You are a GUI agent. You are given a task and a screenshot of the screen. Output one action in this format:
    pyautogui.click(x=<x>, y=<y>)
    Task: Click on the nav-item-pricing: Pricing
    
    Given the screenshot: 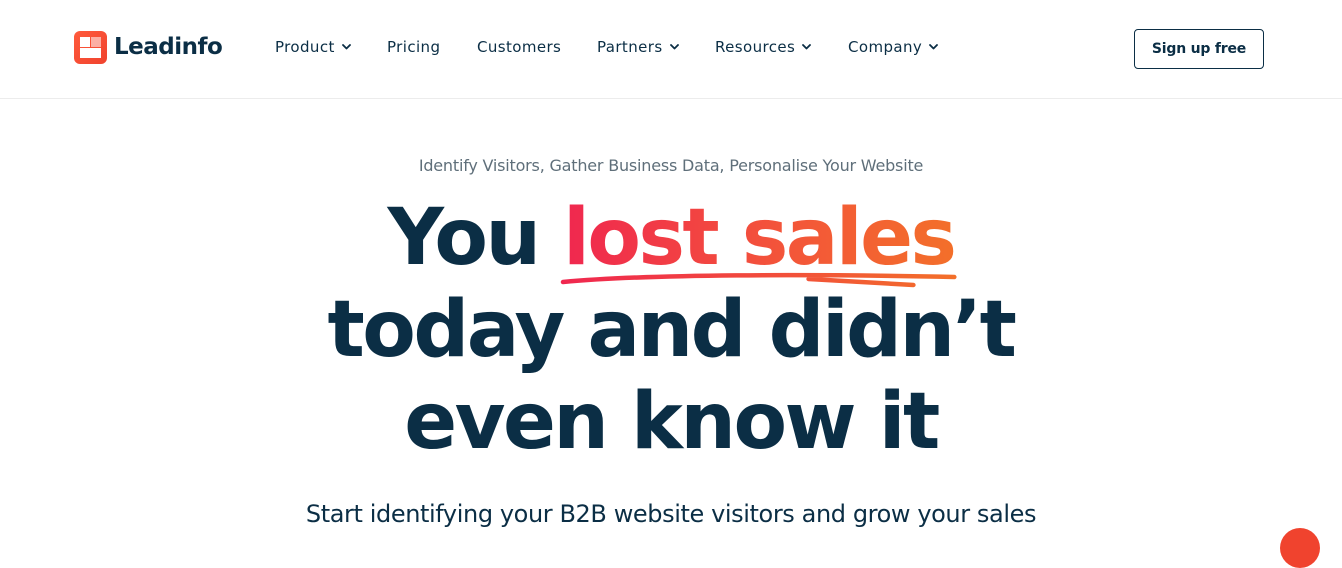 What is the action you would take?
    pyautogui.click(x=413, y=47)
    